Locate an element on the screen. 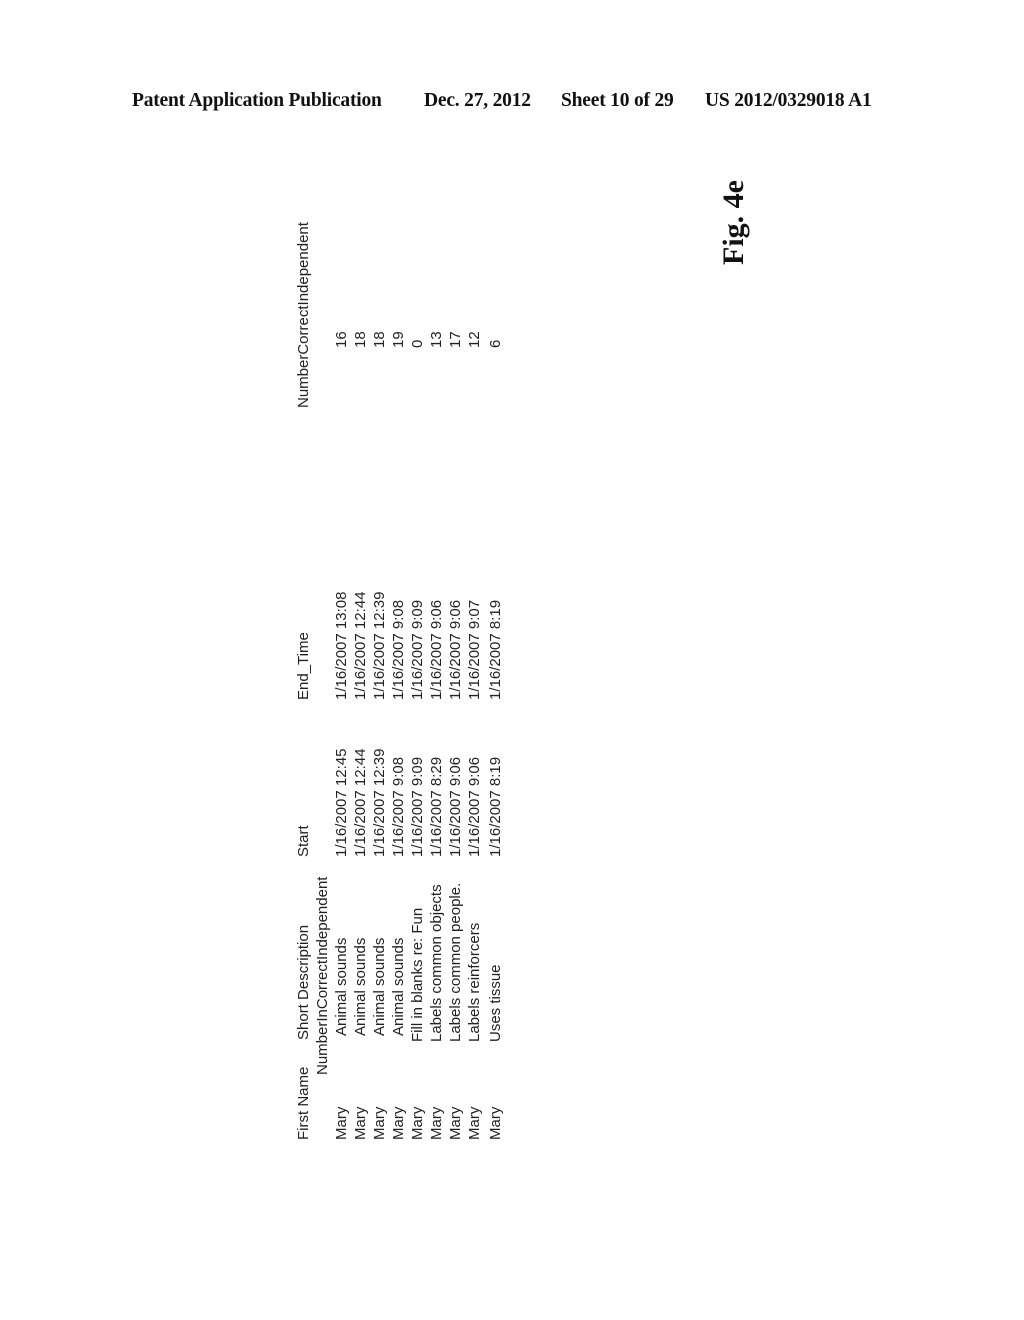 The height and width of the screenshot is (1320, 1024). cell-end-time: 1/16/2007 12:44 is located at coordinates (360, 645).